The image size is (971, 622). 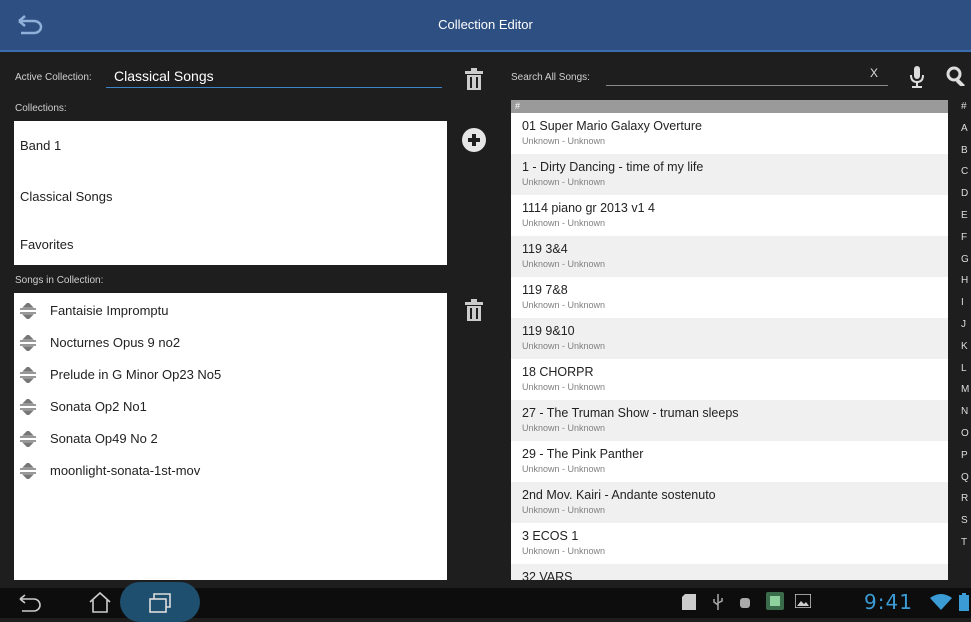 What do you see at coordinates (588, 208) in the screenshot?
I see `song-title: 1114 piano gr 2013 v1 4` at bounding box center [588, 208].